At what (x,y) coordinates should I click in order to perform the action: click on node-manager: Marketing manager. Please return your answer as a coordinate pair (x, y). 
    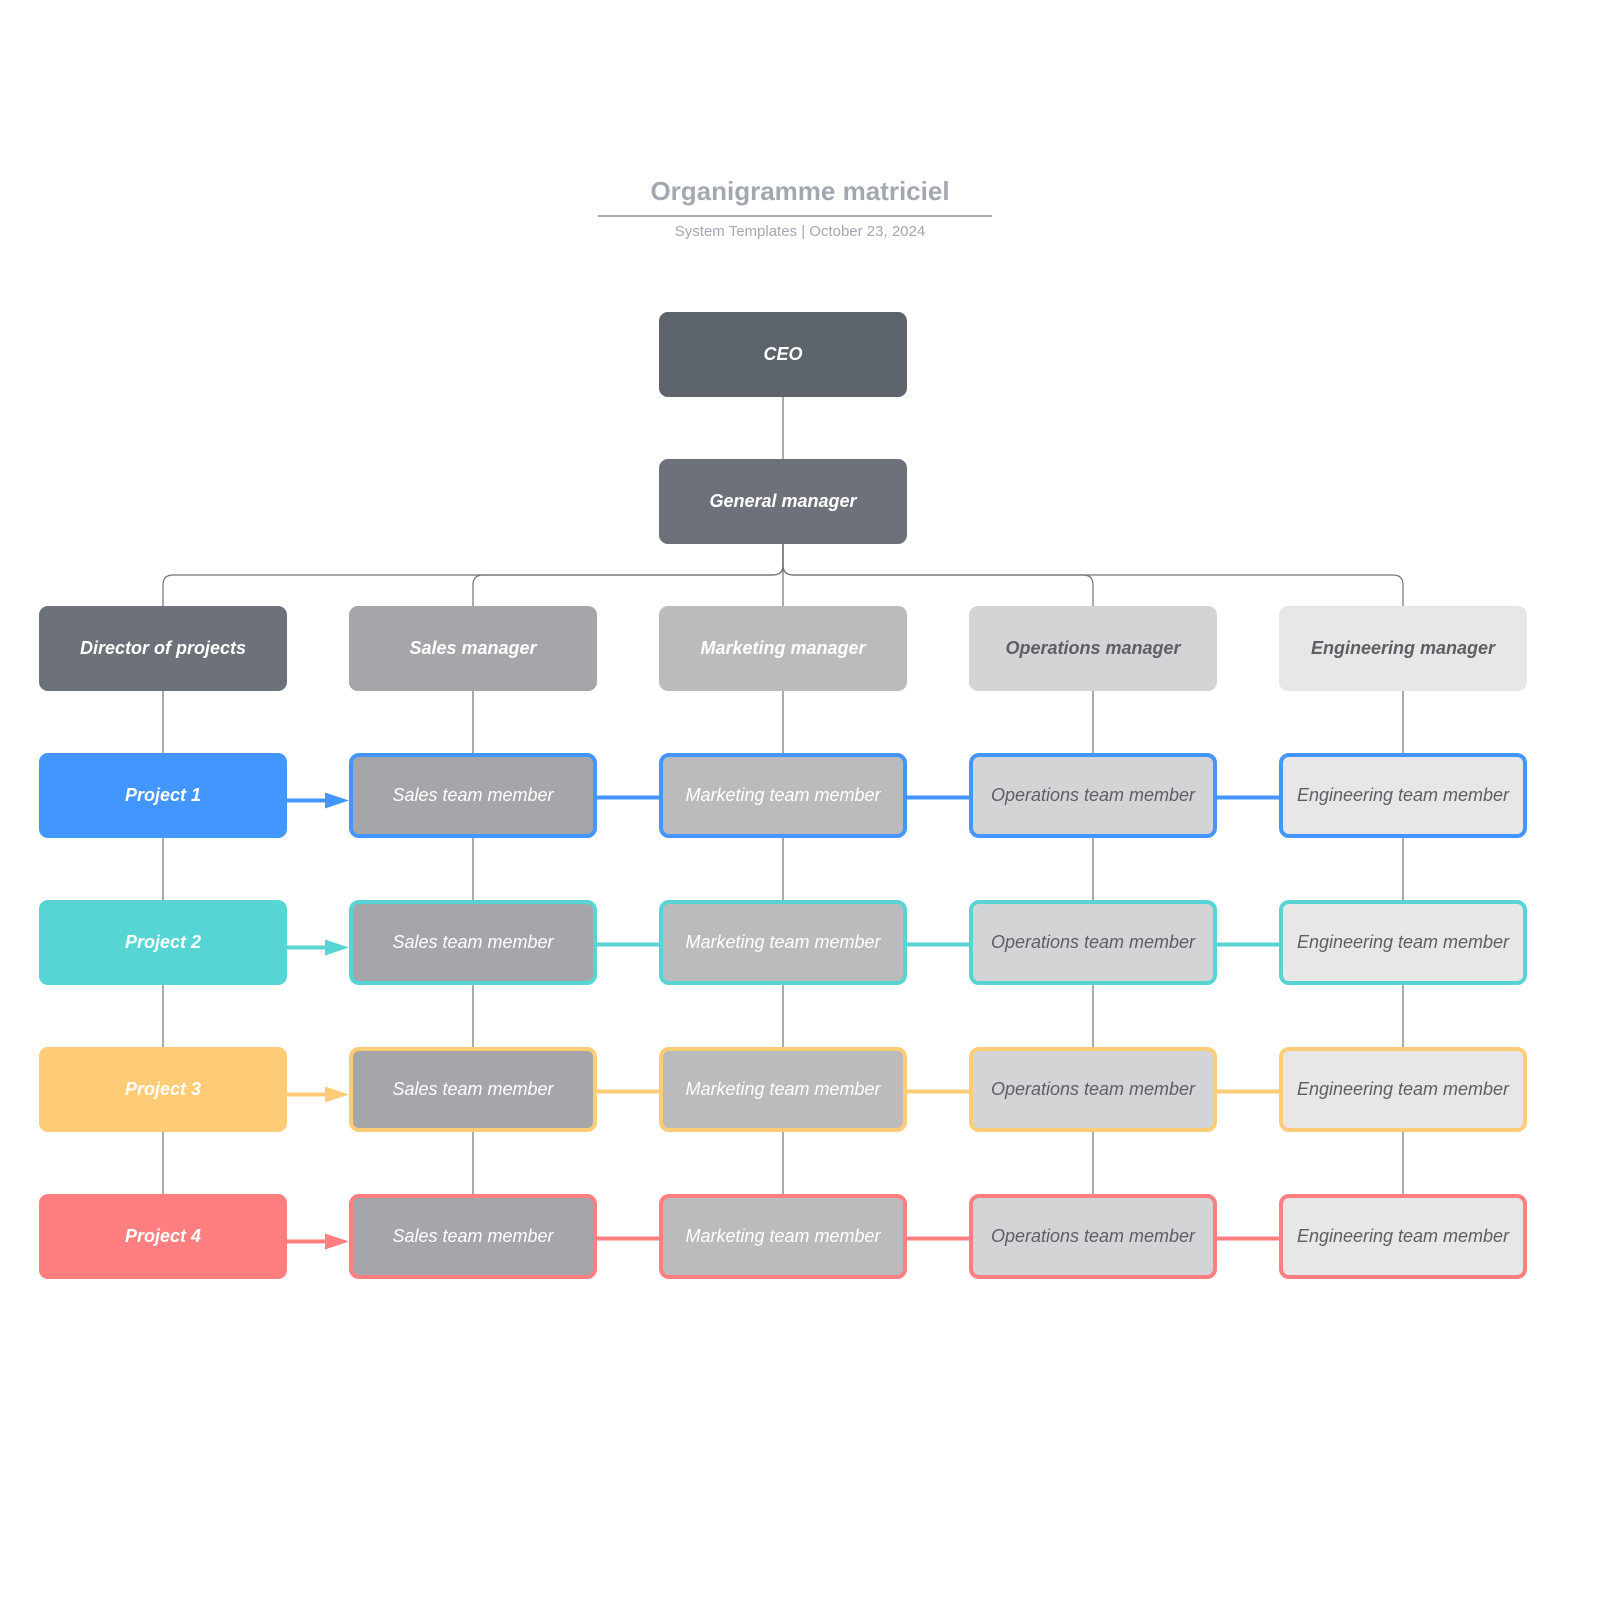
    Looking at the image, I should click on (783, 648).